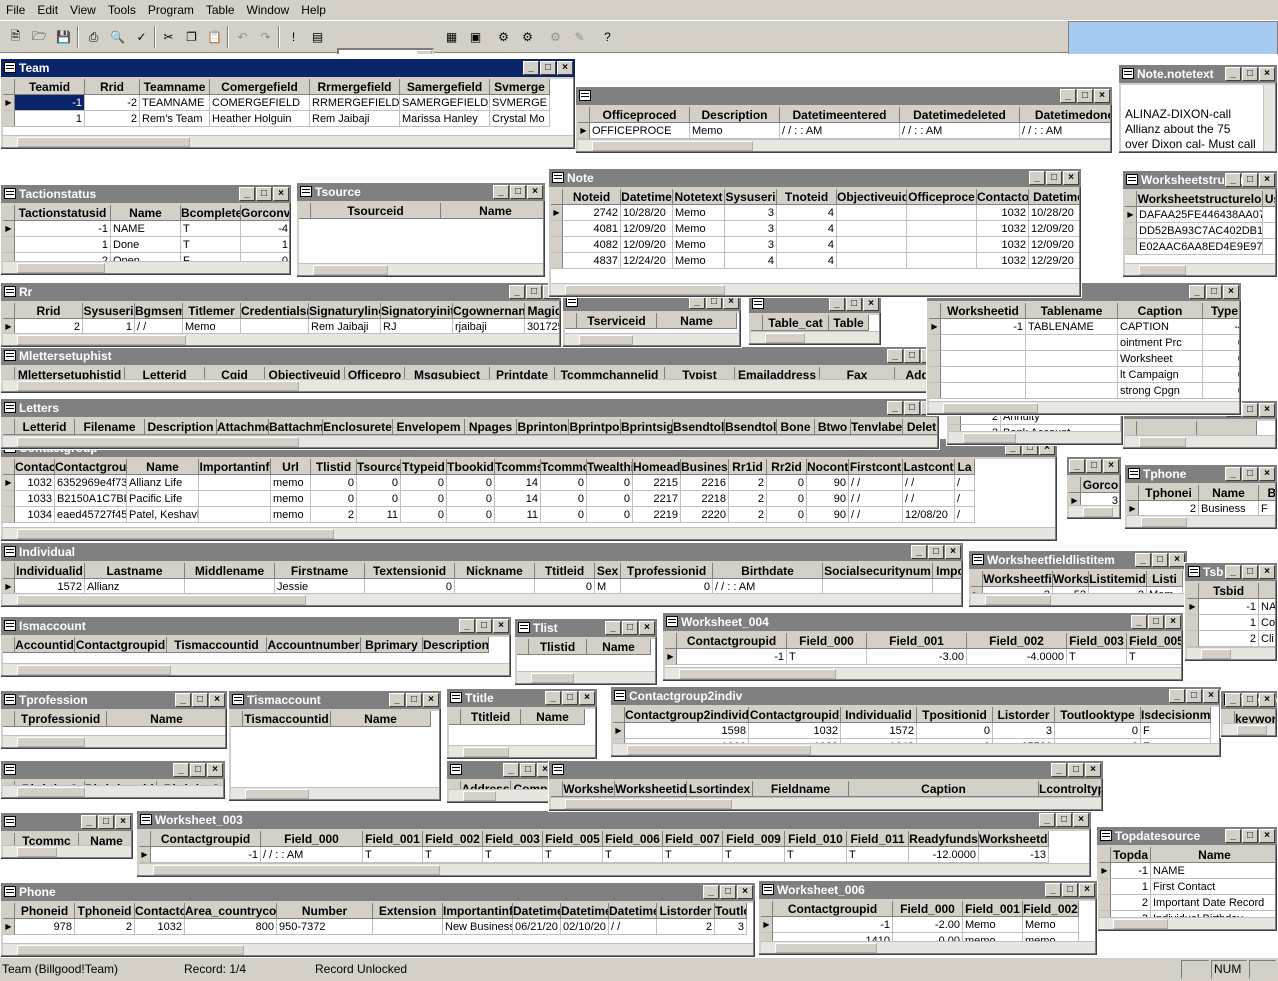 The image size is (1278, 981). What do you see at coordinates (312, 855) in the screenshot?
I see `table-cell: / / : : AM` at bounding box center [312, 855].